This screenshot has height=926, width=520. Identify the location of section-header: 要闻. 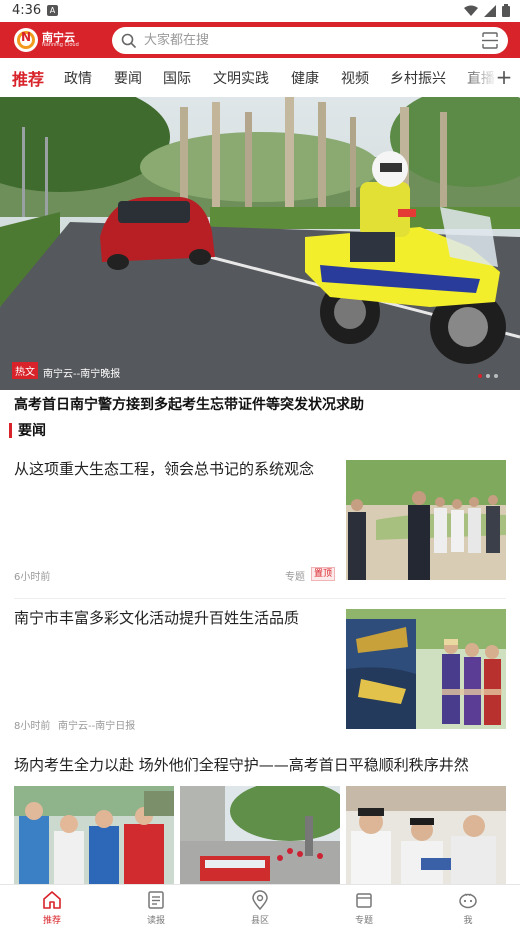
(27, 430).